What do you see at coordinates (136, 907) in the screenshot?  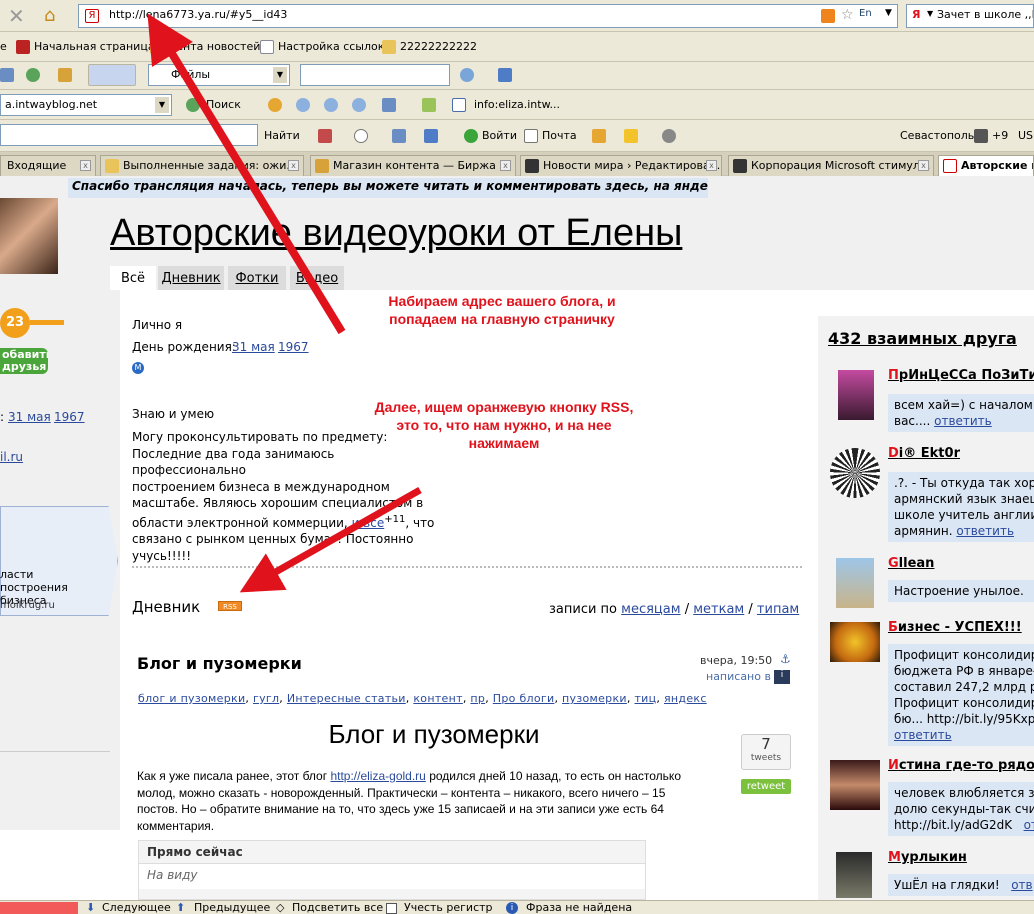 I see `find-next-button: Следующее` at bounding box center [136, 907].